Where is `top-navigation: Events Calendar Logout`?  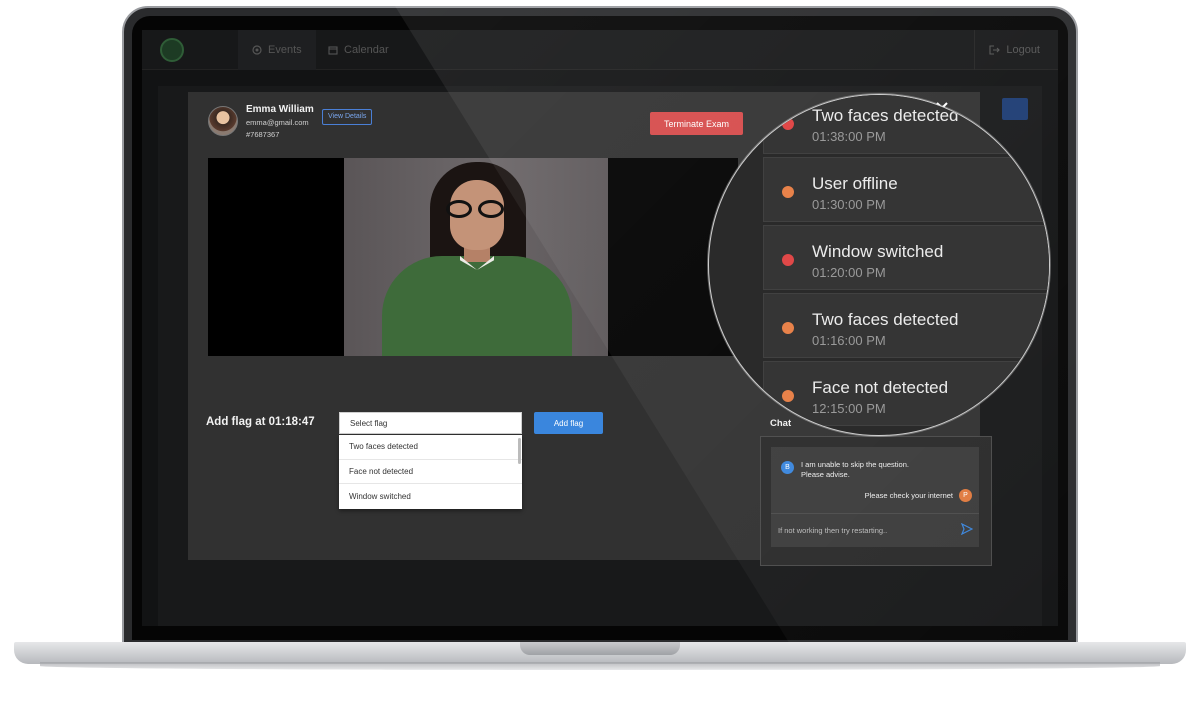 top-navigation: Events Calendar Logout is located at coordinates (600, 50).